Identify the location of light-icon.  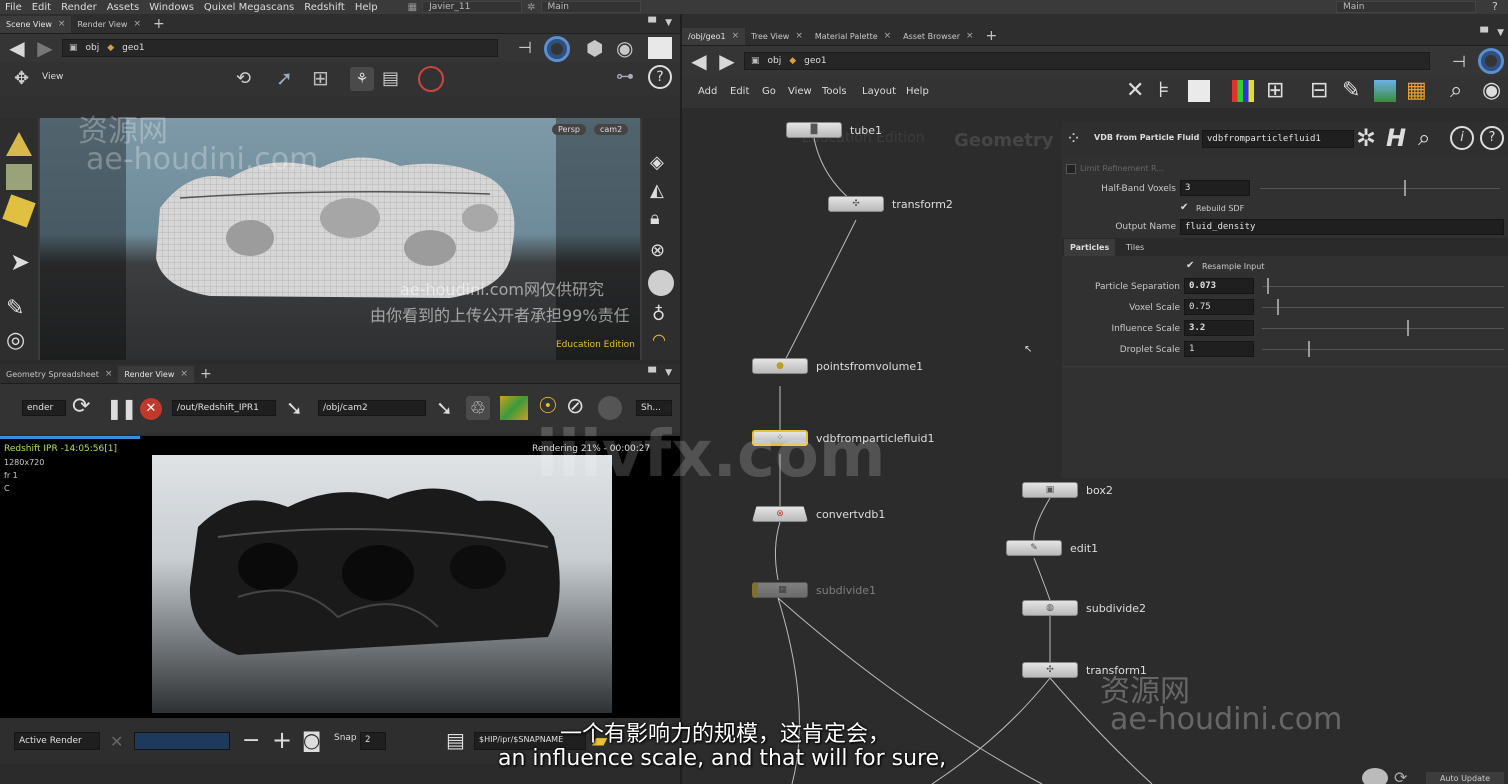
(661, 283).